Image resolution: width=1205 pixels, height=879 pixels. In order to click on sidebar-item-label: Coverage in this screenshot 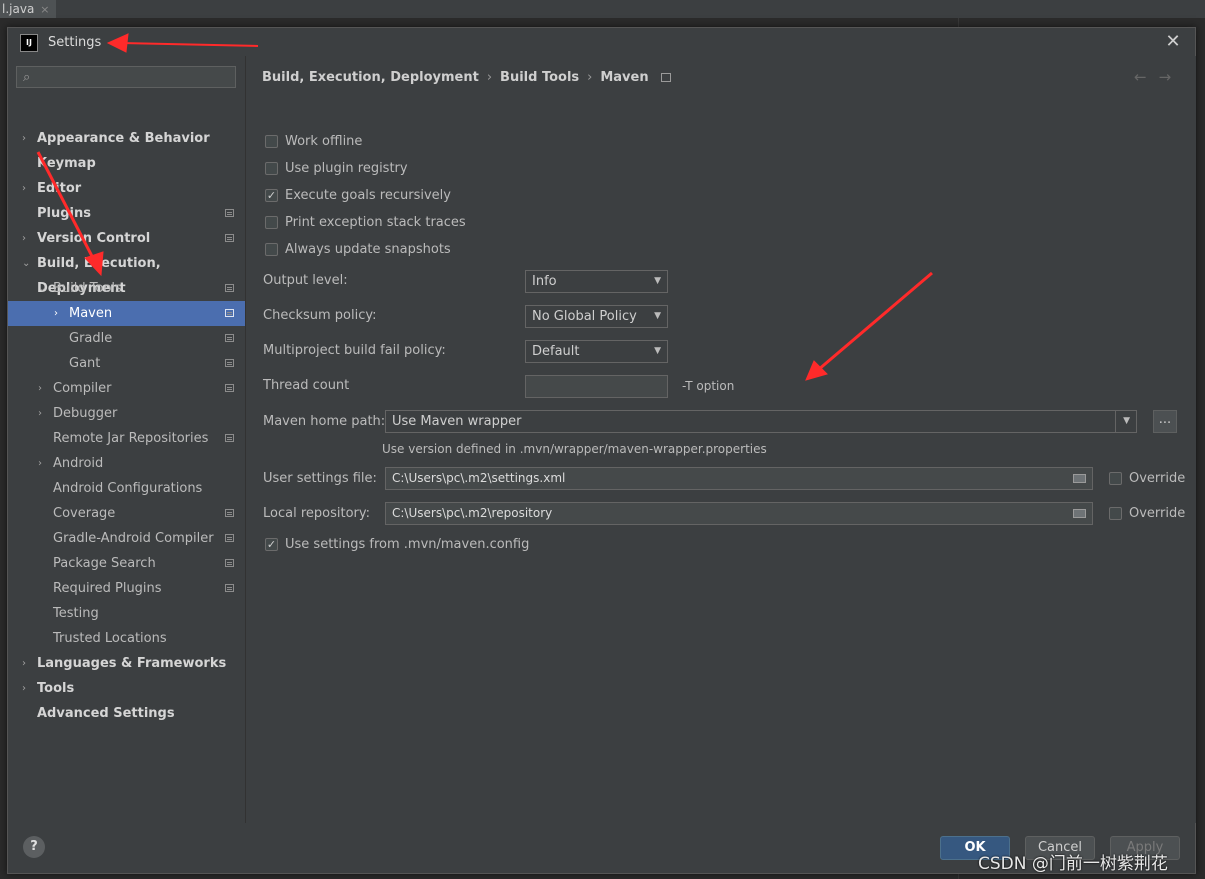, I will do `click(84, 513)`.